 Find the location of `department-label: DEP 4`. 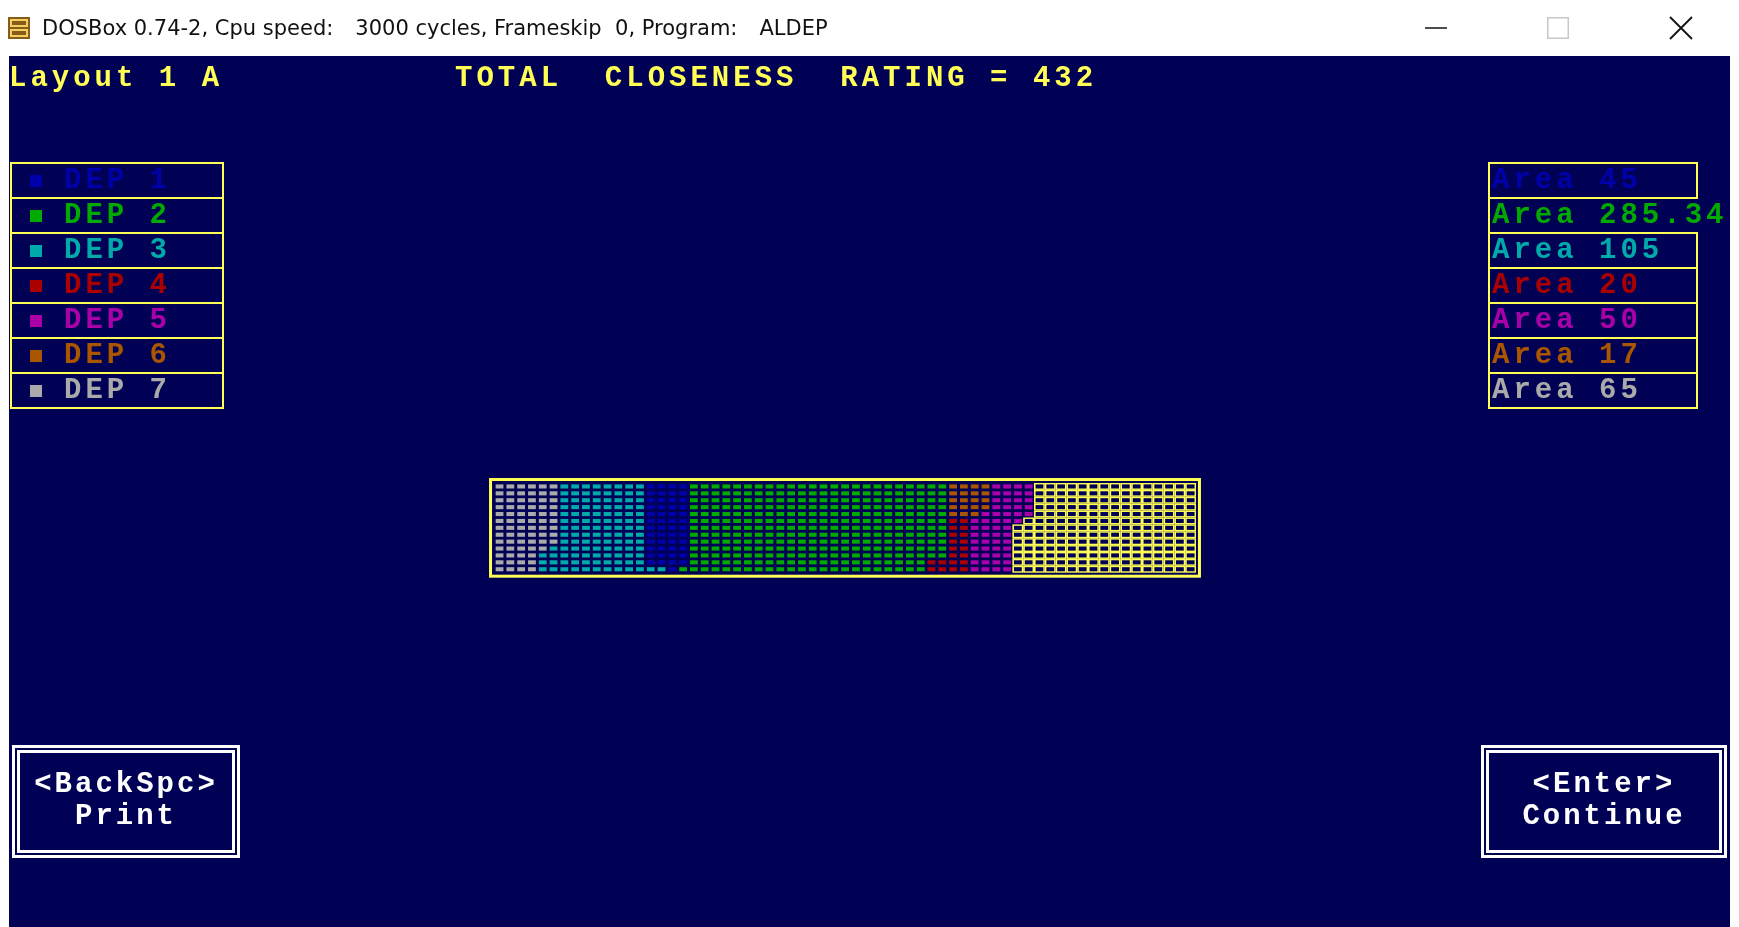

department-label: DEP 4 is located at coordinates (117, 285).